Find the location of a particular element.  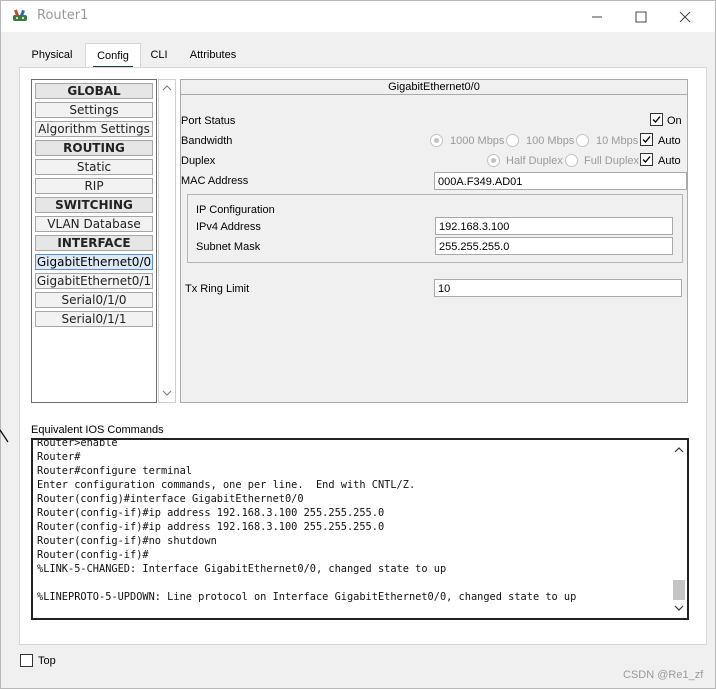

title-bar: Router1 is located at coordinates (358, 16).